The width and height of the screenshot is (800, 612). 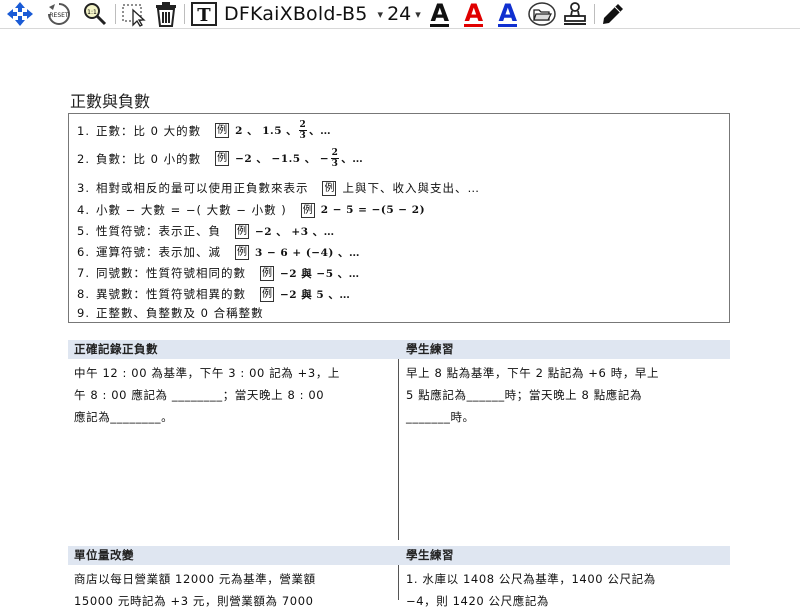 I want to click on stamp-icon, so click(x=575, y=14).